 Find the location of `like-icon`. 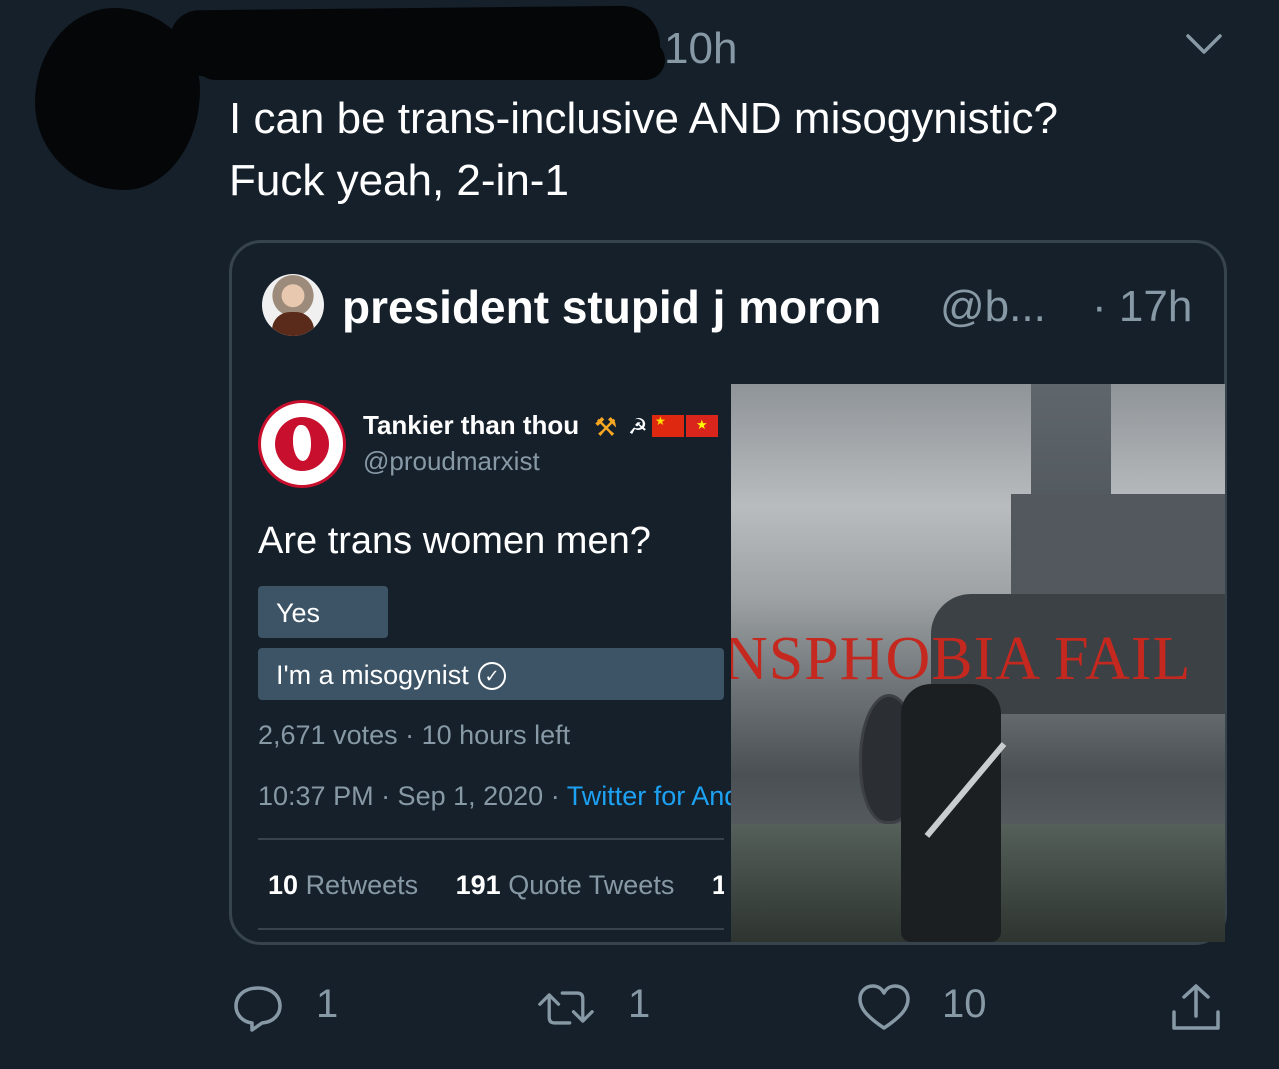

like-icon is located at coordinates (884, 1008).